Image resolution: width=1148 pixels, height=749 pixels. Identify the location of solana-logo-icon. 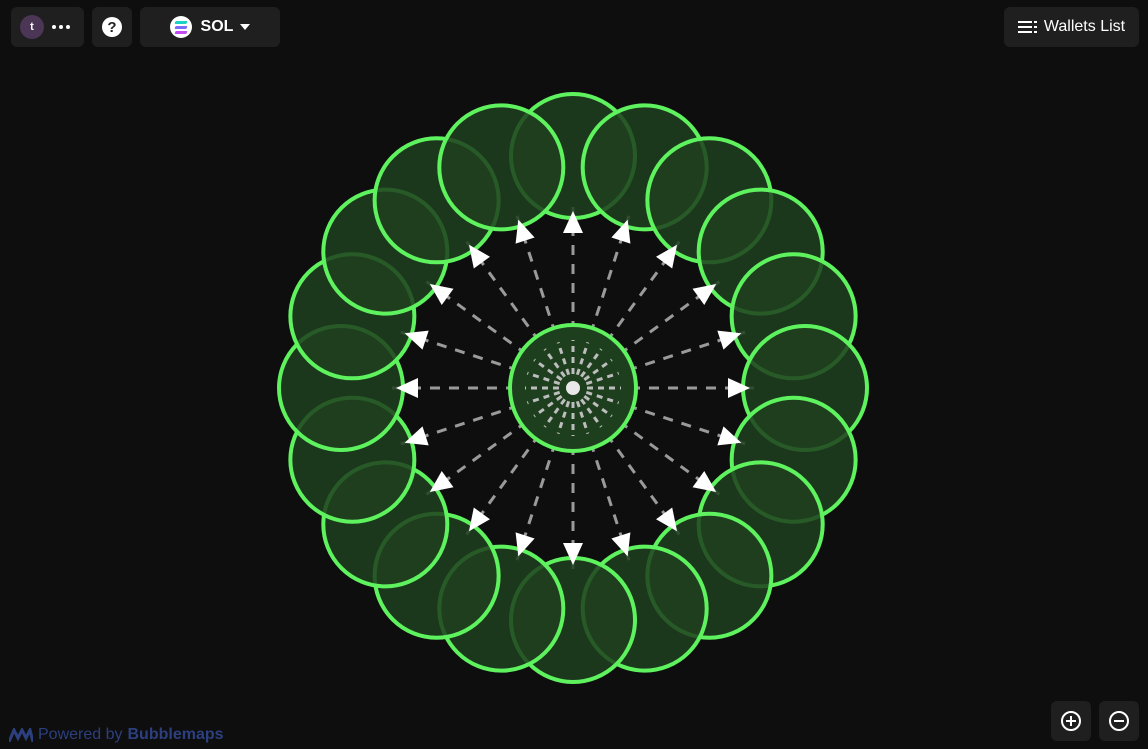
(180, 27).